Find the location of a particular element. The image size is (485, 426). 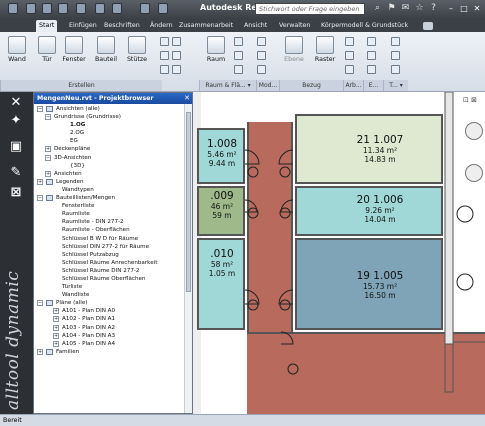

tree-item: 1.OG is located at coordinates (110, 125).